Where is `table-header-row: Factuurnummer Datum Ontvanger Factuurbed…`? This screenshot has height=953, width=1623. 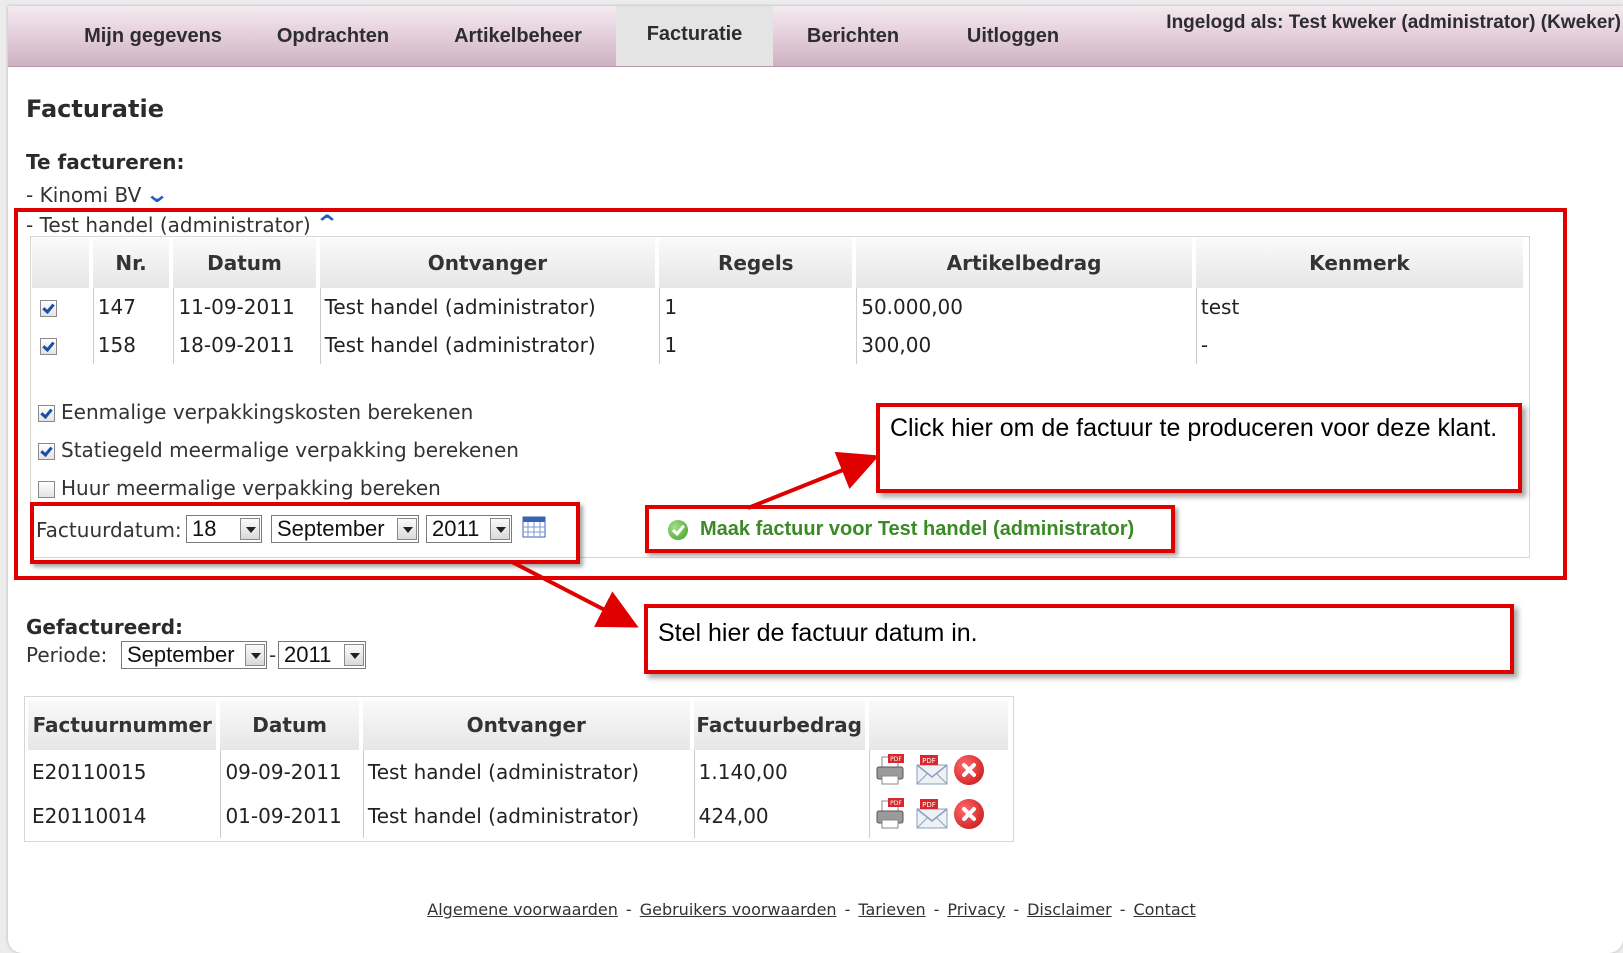
table-header-row: Factuurnummer Datum Ontvanger Factuurbed… is located at coordinates (520, 725).